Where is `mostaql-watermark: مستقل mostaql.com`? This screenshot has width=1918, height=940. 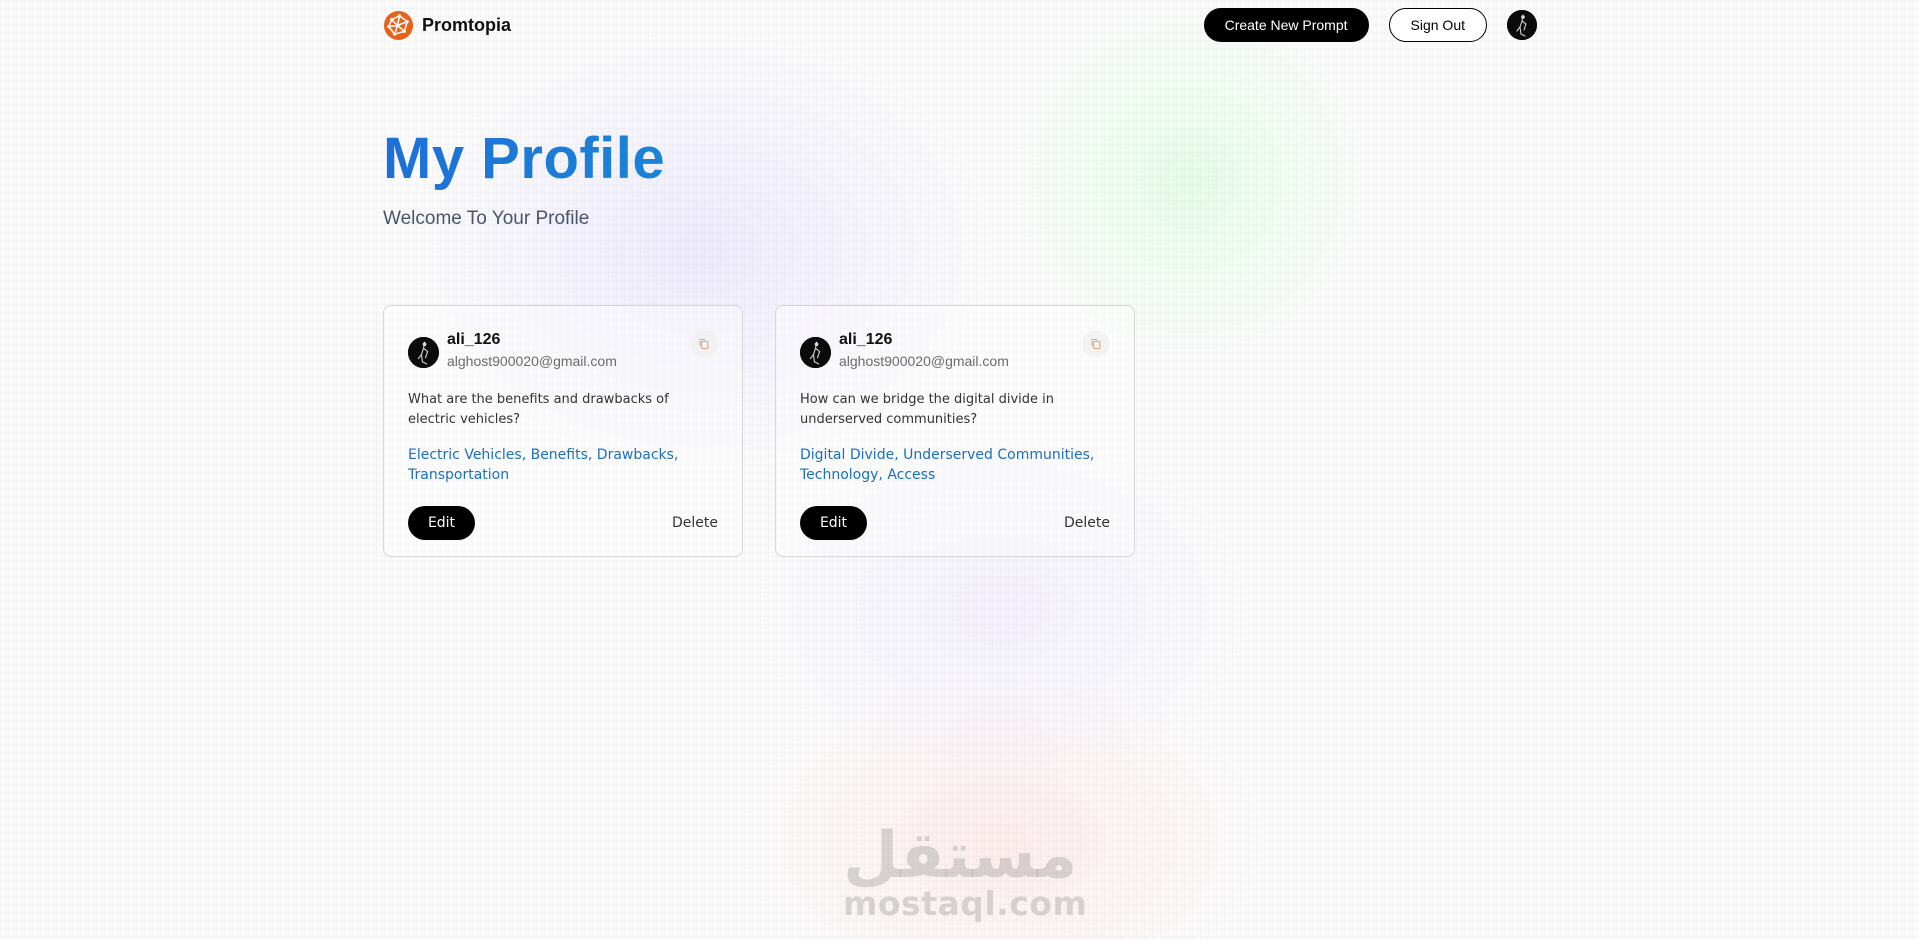 mostaql-watermark: مستقل mostaql.com is located at coordinates (965, 871).